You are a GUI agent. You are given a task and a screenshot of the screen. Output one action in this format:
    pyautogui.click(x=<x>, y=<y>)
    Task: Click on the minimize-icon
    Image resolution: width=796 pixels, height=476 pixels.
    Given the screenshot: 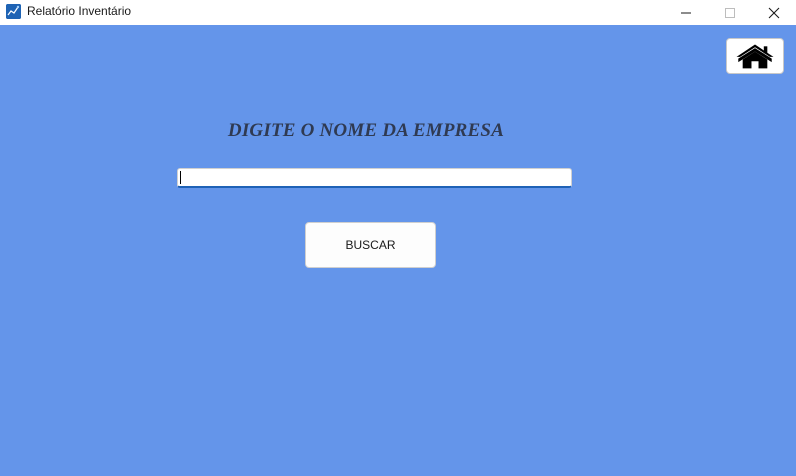 What is the action you would take?
    pyautogui.click(x=686, y=12)
    